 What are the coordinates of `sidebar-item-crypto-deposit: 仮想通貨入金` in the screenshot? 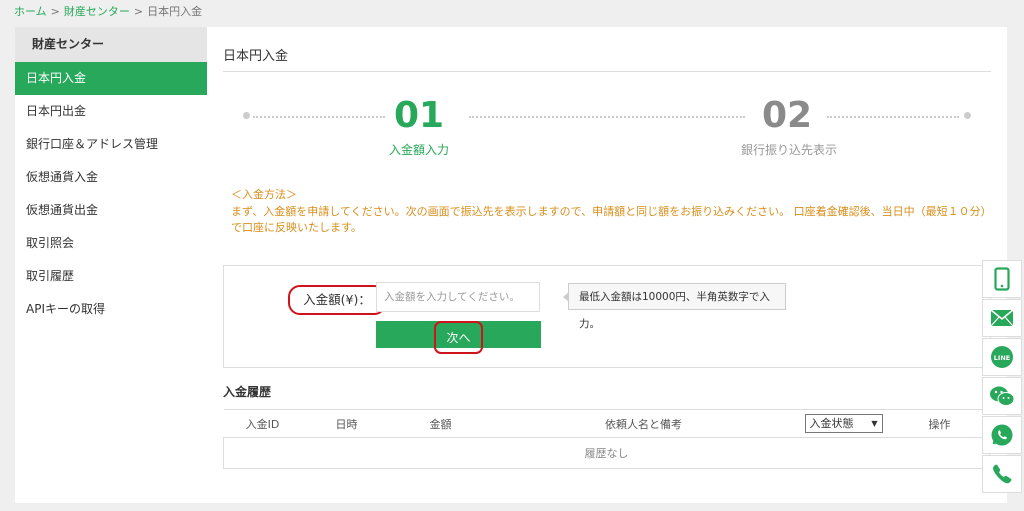 It's located at (111, 177).